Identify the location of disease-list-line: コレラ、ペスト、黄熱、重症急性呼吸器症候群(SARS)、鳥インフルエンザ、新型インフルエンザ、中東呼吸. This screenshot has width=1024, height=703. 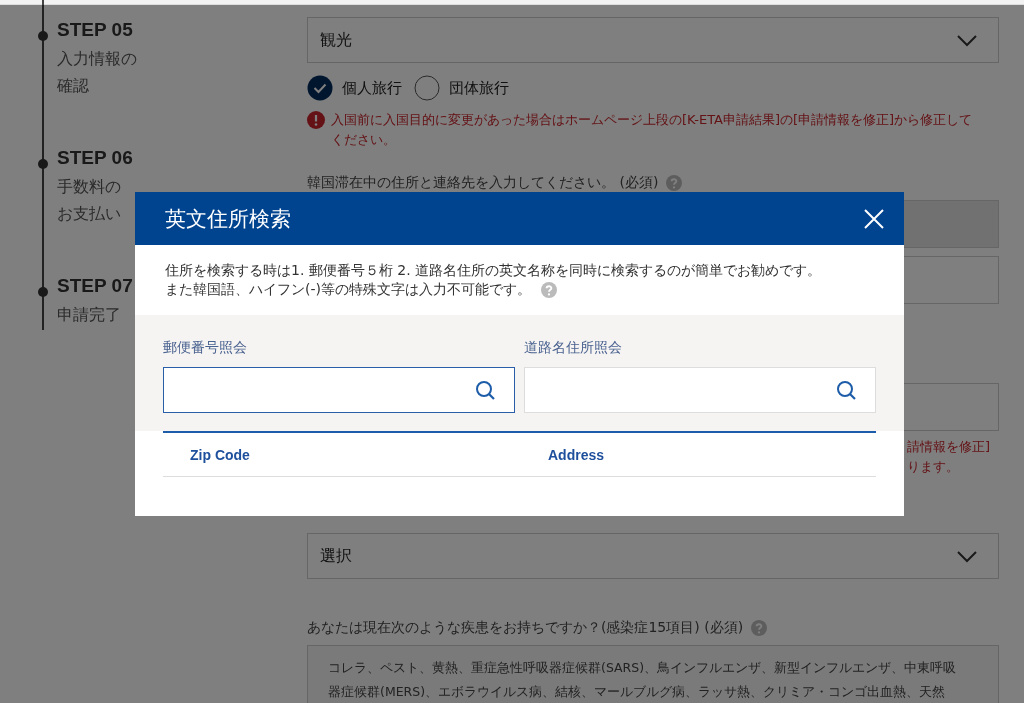
(642, 668).